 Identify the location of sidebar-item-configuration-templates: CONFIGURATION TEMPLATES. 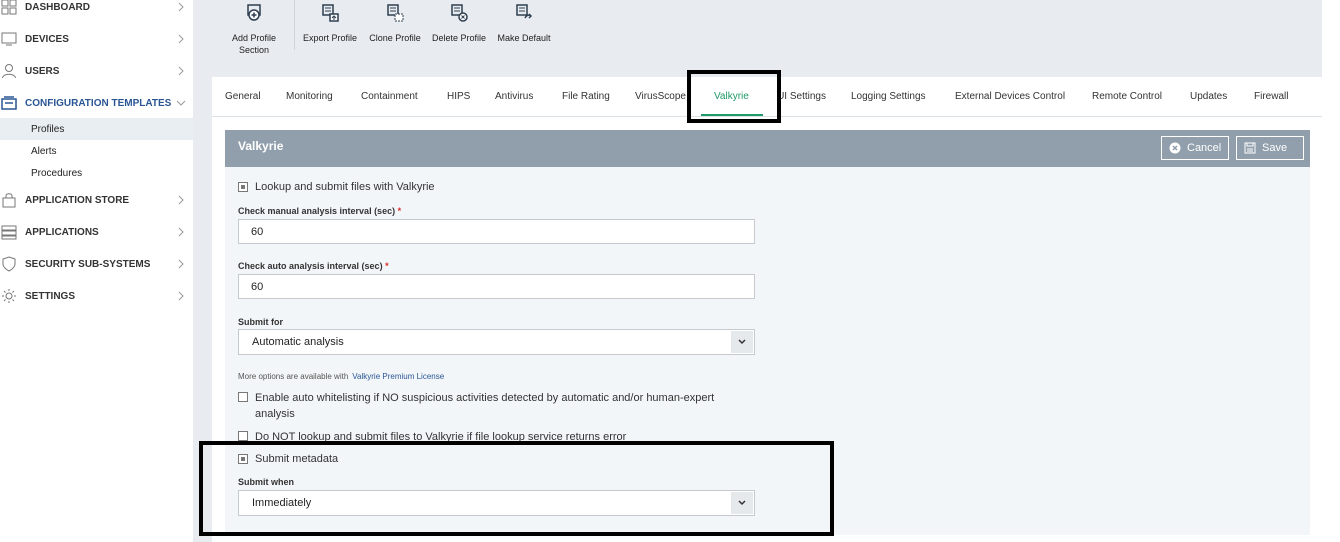
(96, 103).